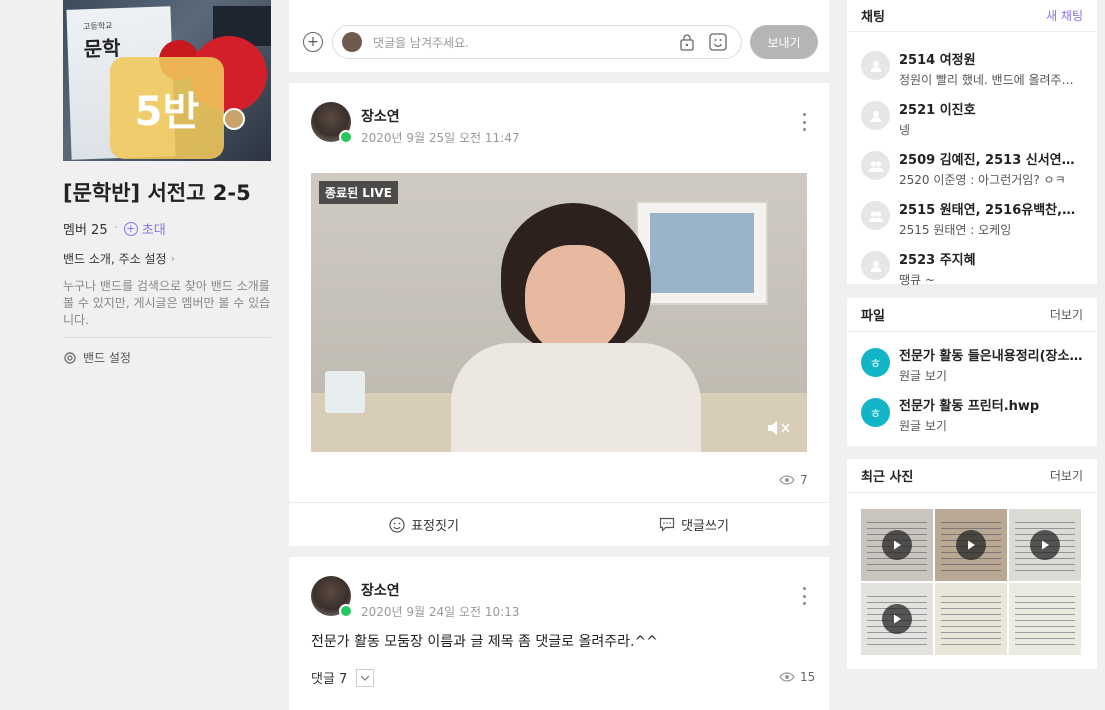  I want to click on files-panel-header: 파일 더보기, so click(972, 315).